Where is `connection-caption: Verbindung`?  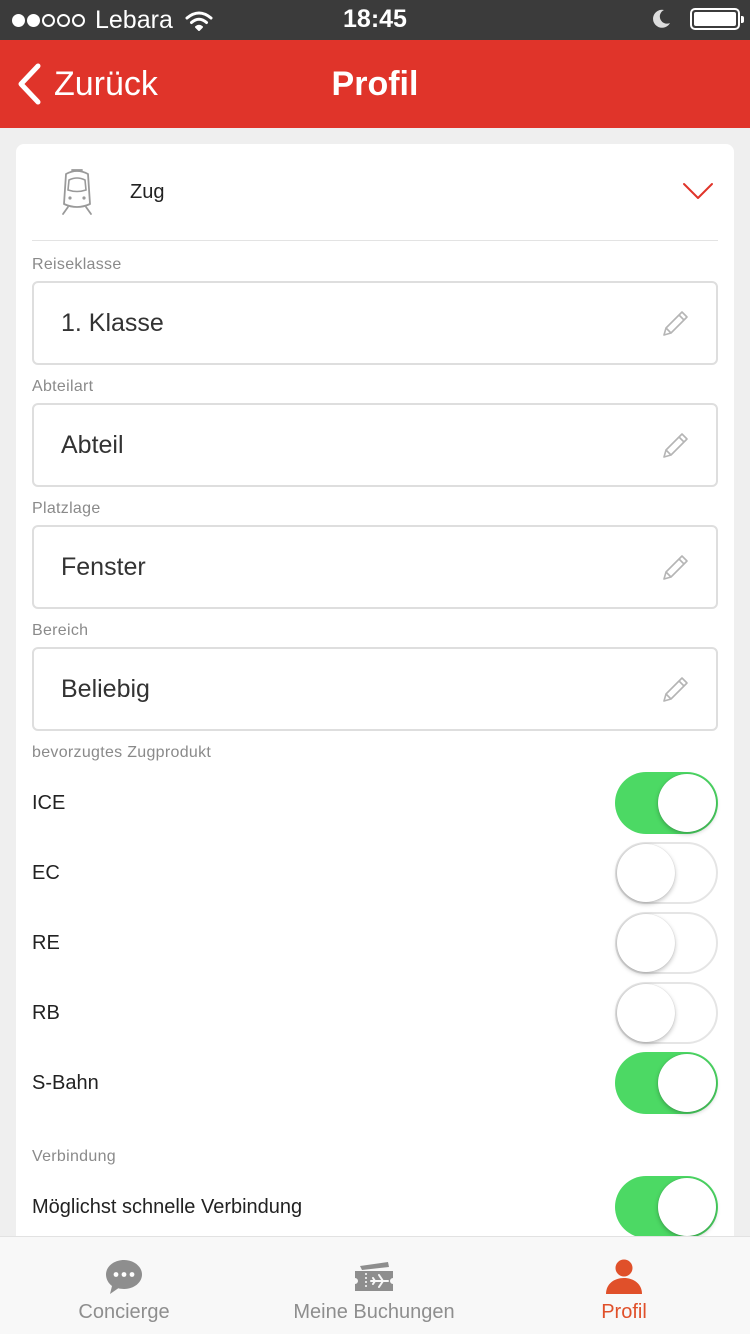
connection-caption: Verbindung is located at coordinates (74, 1156).